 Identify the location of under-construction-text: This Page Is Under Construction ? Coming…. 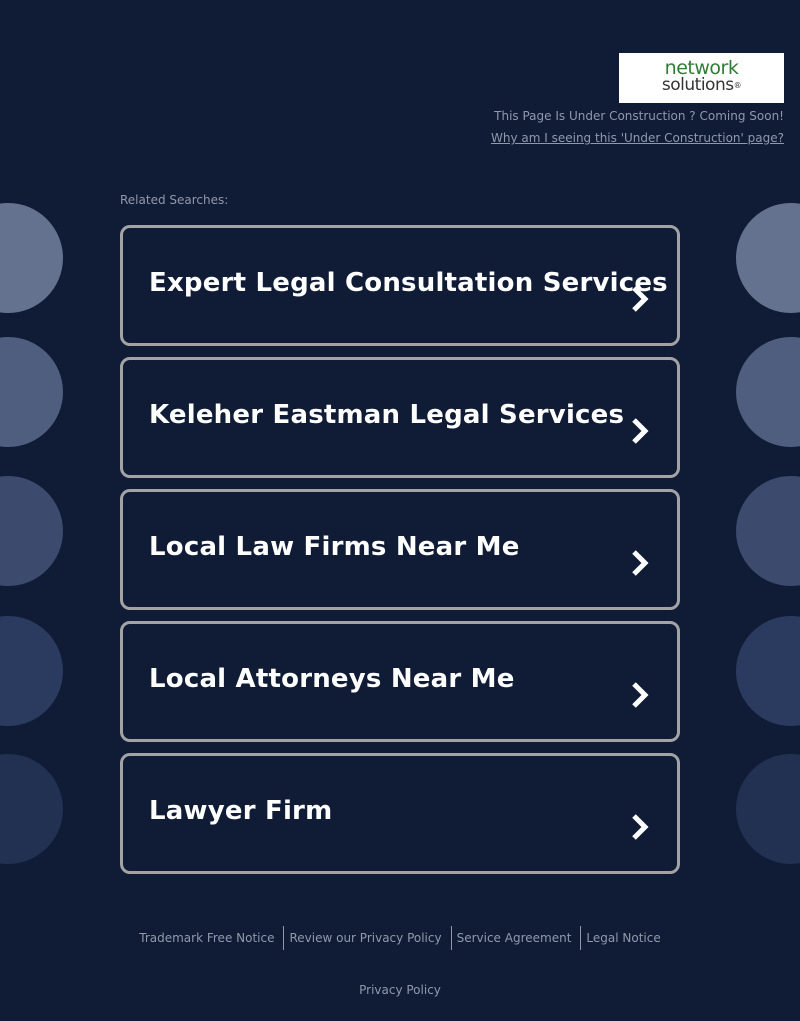
(639, 116).